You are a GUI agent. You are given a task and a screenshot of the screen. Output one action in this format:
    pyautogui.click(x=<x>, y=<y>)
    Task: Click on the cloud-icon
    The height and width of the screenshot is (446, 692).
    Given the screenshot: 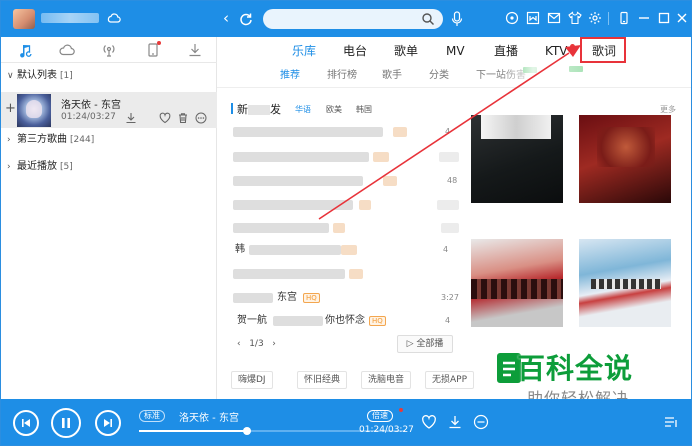 What is the action you would take?
    pyautogui.click(x=67, y=50)
    